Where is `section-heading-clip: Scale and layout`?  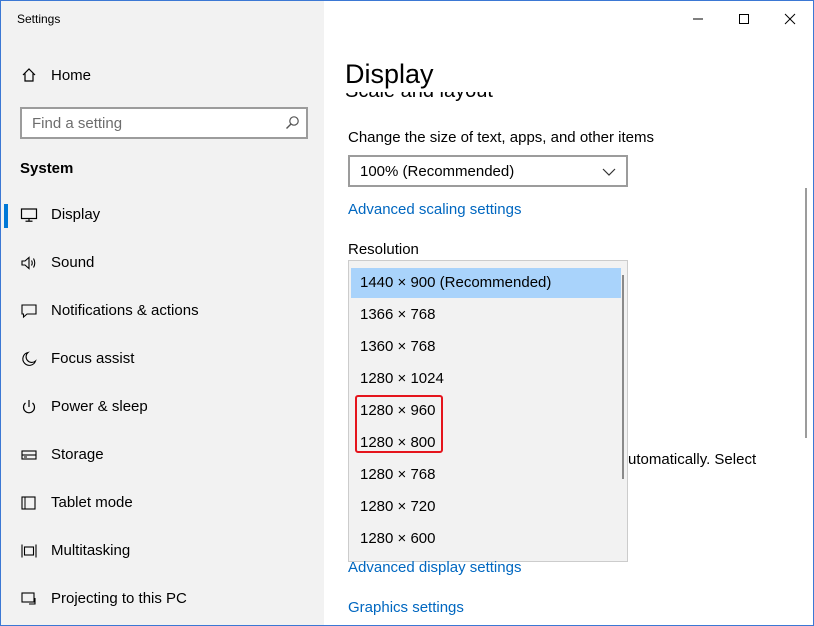 section-heading-clip: Scale and layout is located at coordinates (495, 98).